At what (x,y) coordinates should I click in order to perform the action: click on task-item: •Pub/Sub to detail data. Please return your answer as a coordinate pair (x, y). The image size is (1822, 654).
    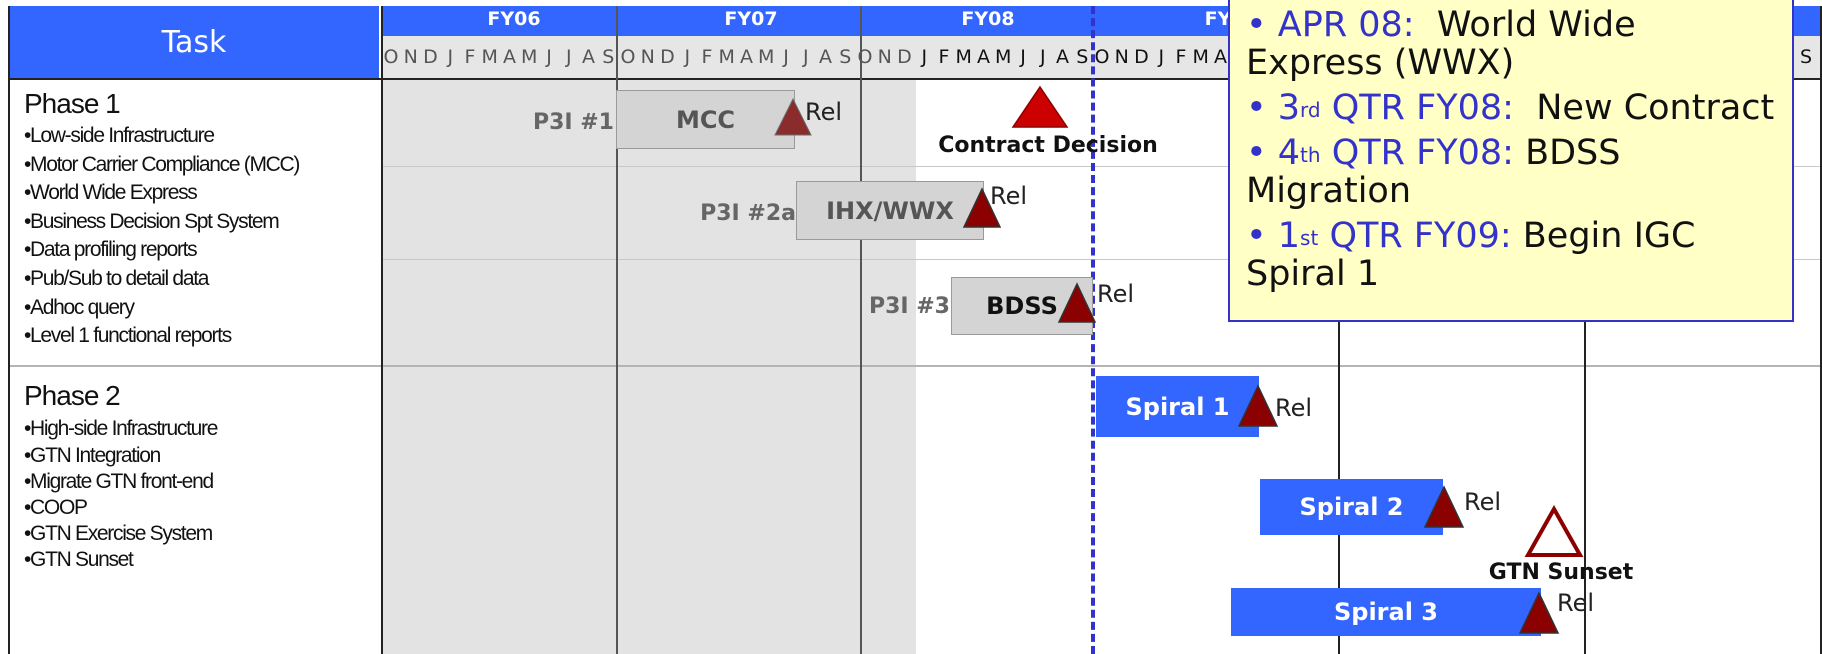
    Looking at the image, I should click on (116, 278).